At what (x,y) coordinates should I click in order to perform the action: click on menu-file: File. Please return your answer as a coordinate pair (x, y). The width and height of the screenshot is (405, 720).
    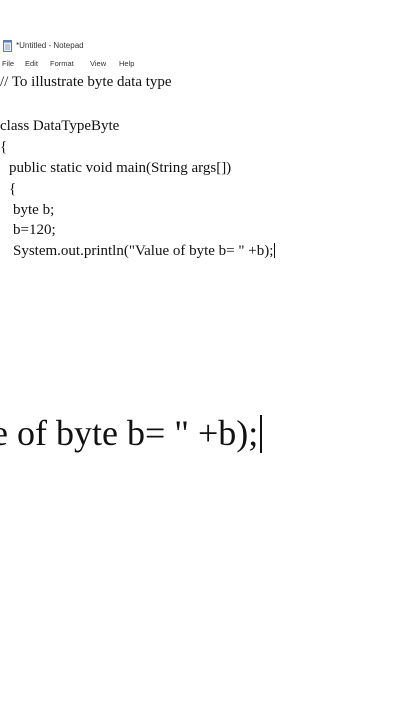
    Looking at the image, I should click on (8, 63).